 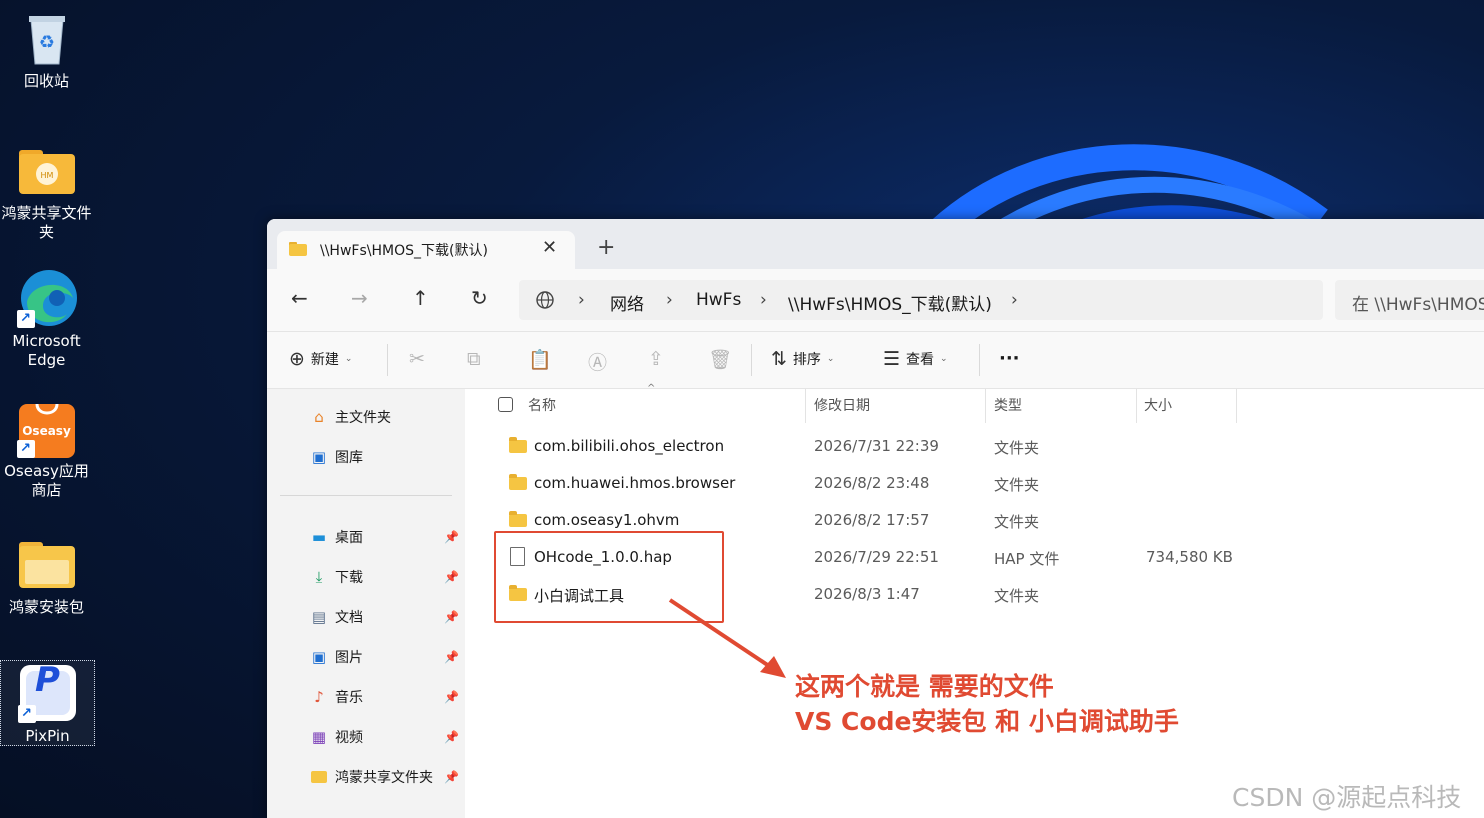 What do you see at coordinates (384, 697) in the screenshot?
I see `sidebar-item-music: ♪ 音乐 📌` at bounding box center [384, 697].